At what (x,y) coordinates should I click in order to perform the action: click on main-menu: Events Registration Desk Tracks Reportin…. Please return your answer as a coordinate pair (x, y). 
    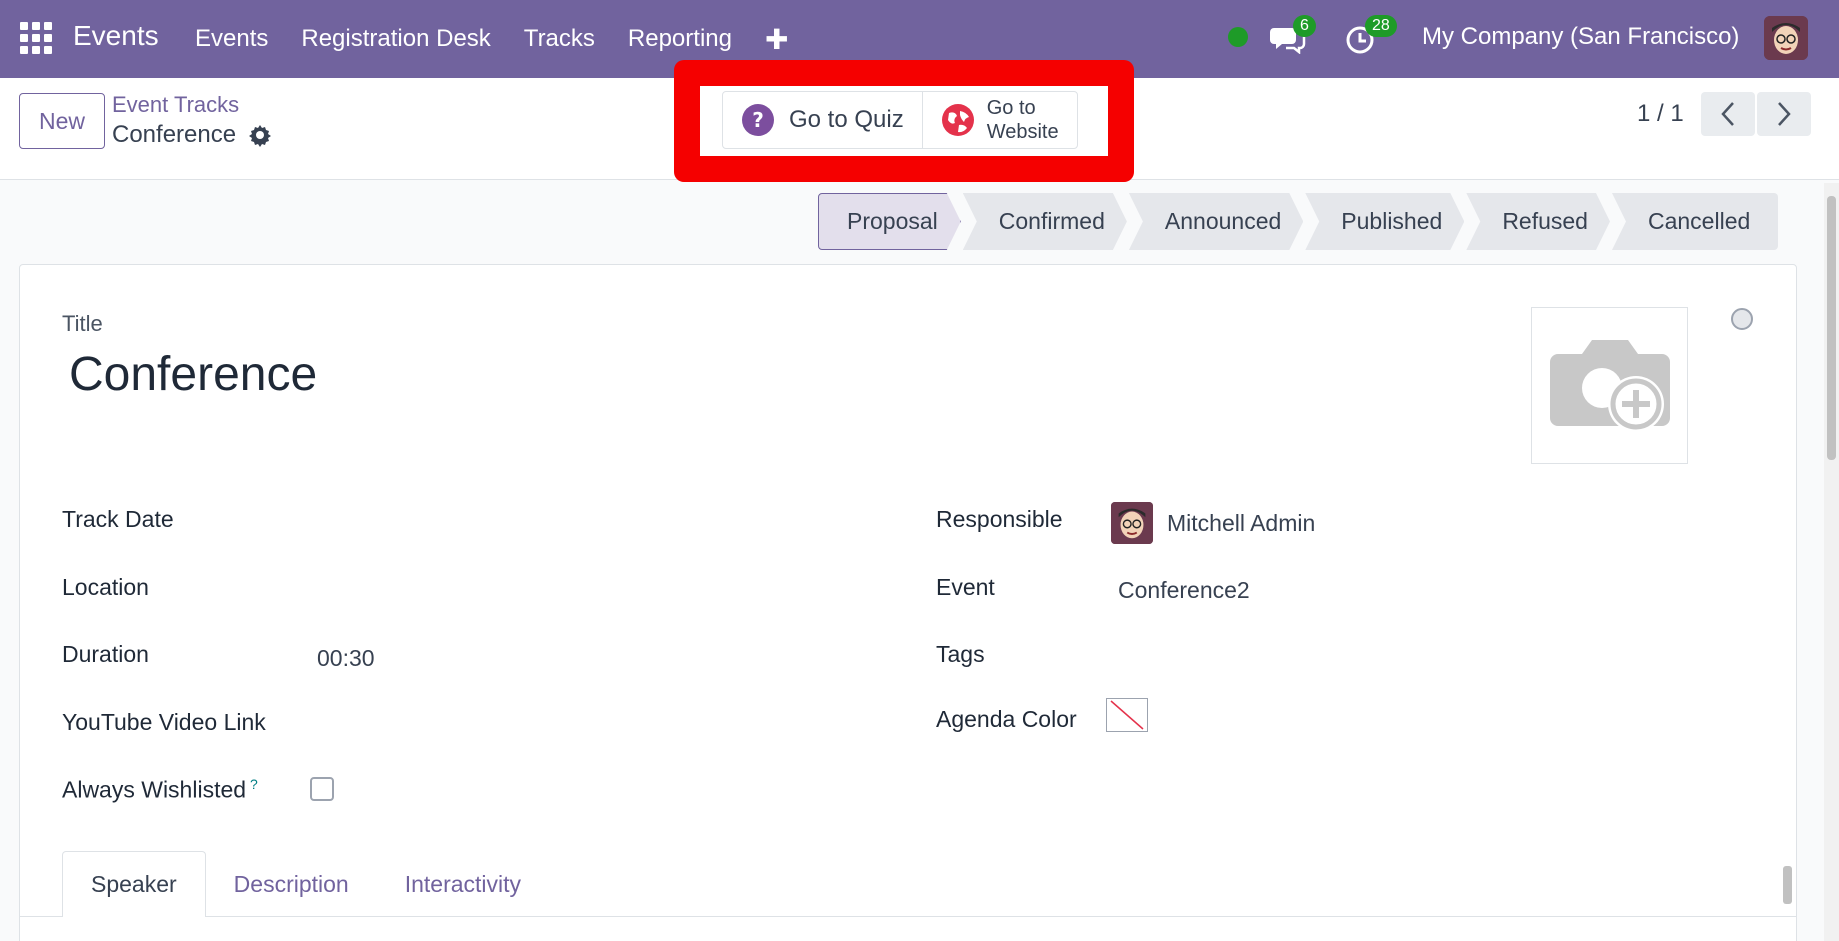
    Looking at the image, I should click on (491, 39).